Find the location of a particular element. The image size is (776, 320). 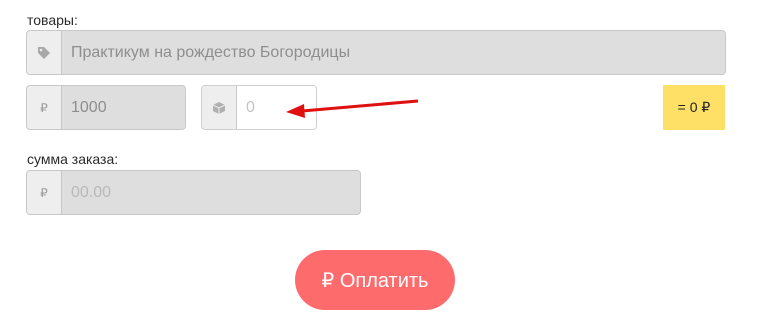

box-icon is located at coordinates (219, 107).